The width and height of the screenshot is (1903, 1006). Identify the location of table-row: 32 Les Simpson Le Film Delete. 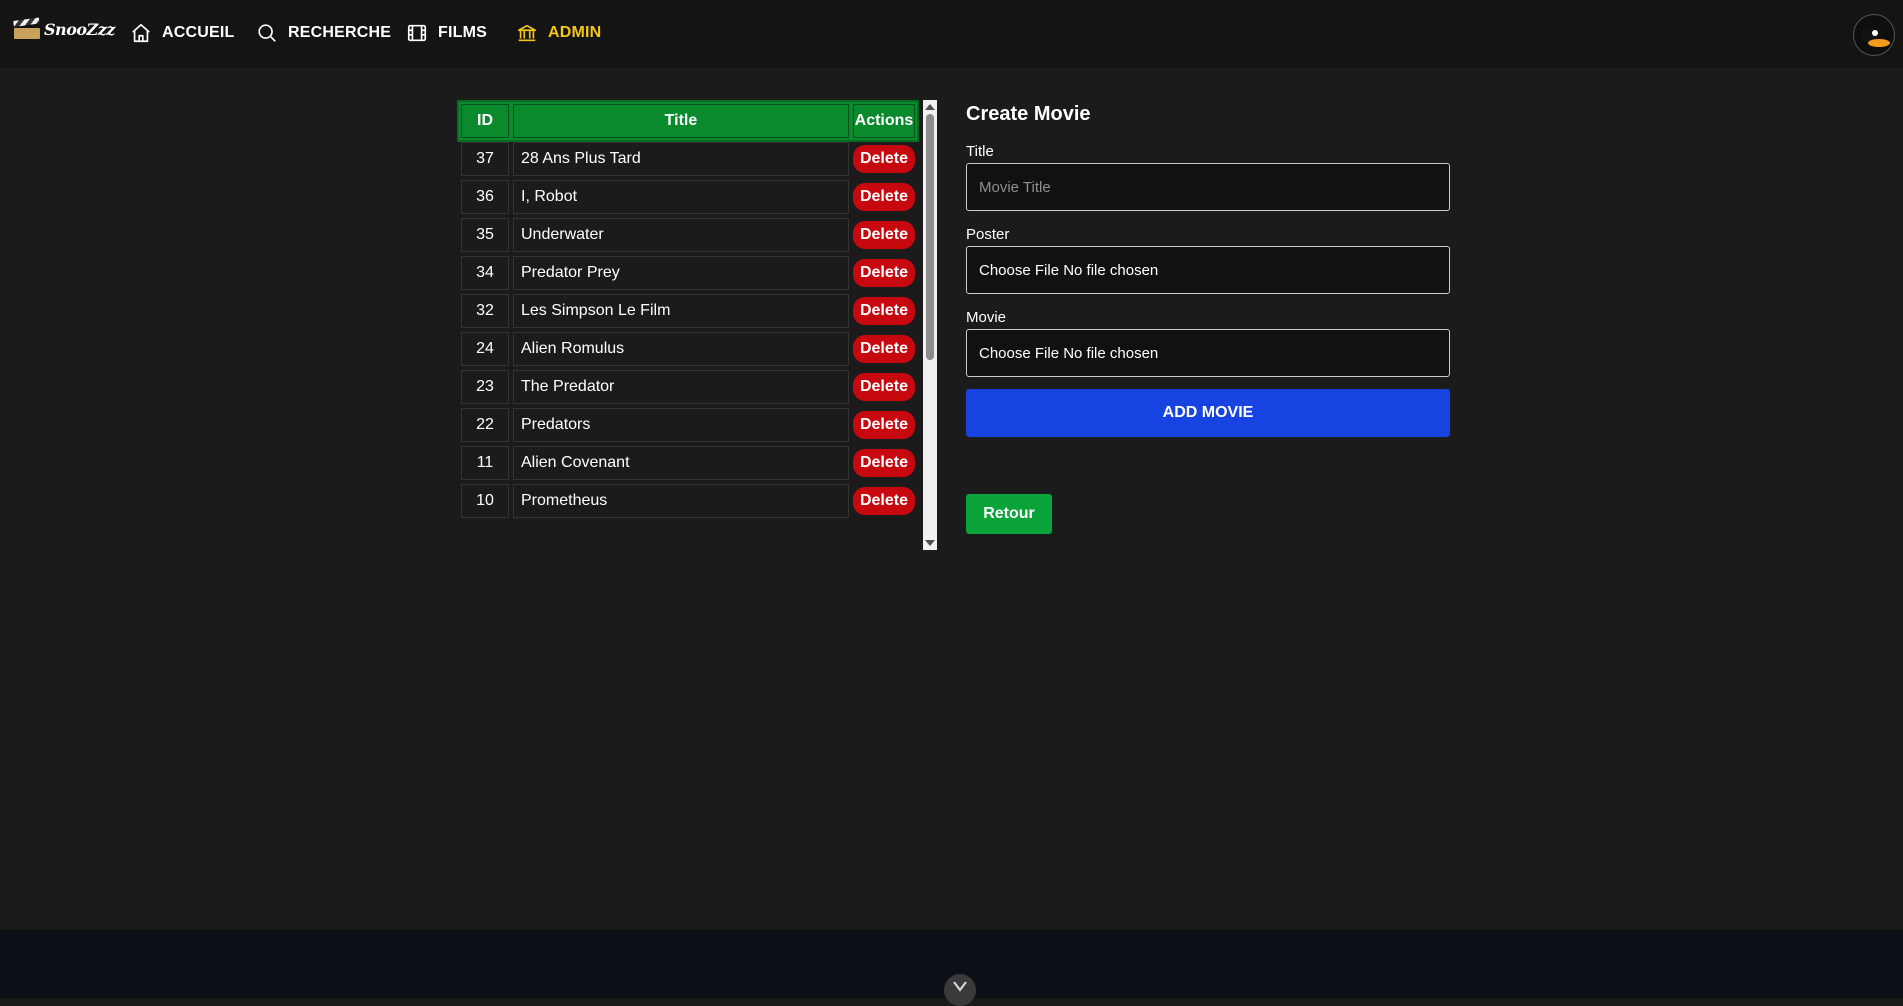
(688, 311).